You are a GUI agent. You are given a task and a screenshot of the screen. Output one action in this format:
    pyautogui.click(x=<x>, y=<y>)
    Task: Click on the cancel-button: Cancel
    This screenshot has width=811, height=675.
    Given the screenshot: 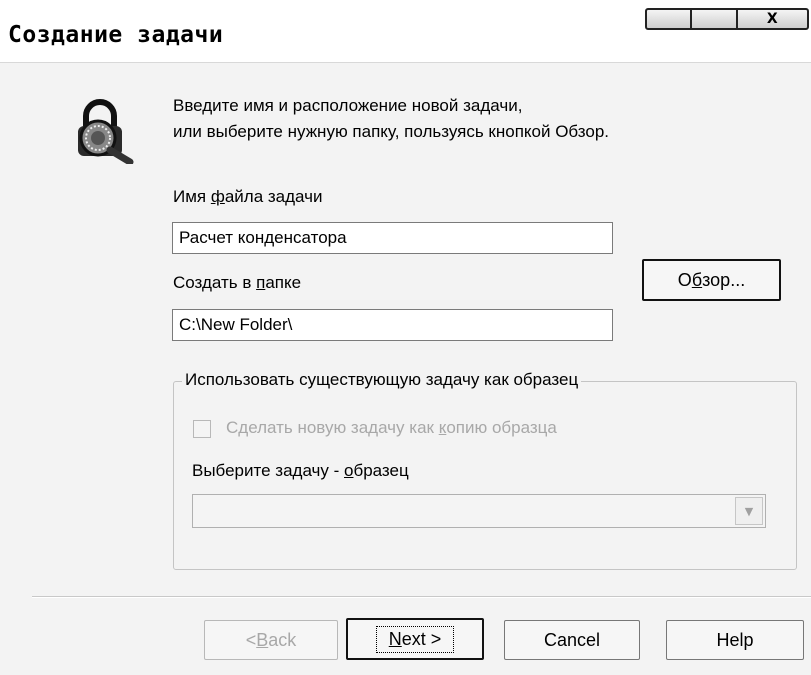 What is the action you would take?
    pyautogui.click(x=572, y=640)
    